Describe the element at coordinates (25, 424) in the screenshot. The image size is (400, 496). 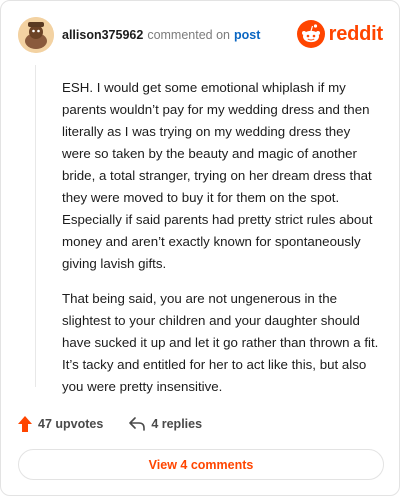
I see `upvote-arrow-icon` at that location.